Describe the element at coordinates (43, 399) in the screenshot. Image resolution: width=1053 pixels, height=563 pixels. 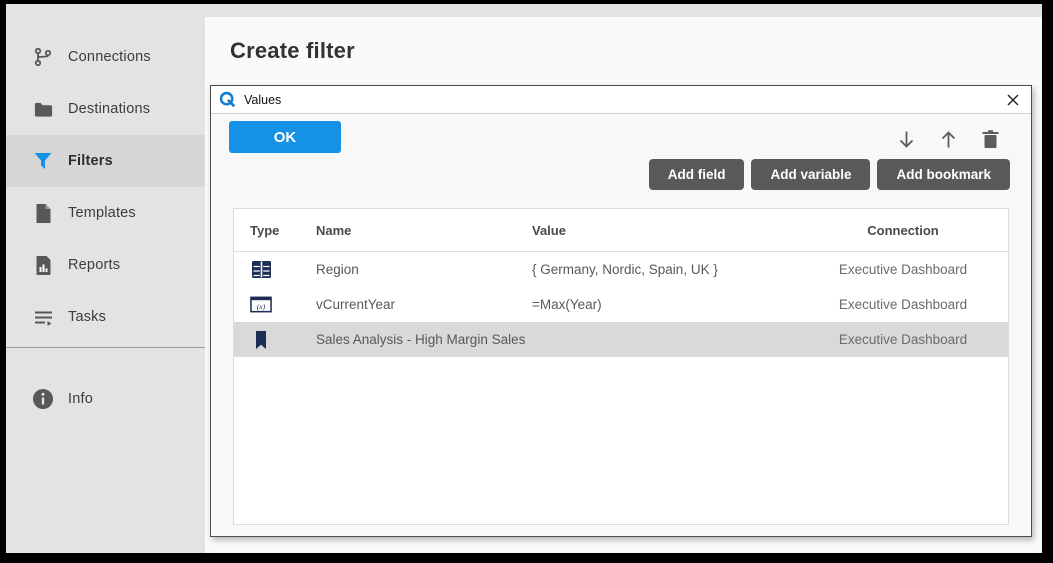
I see `info-icon` at that location.